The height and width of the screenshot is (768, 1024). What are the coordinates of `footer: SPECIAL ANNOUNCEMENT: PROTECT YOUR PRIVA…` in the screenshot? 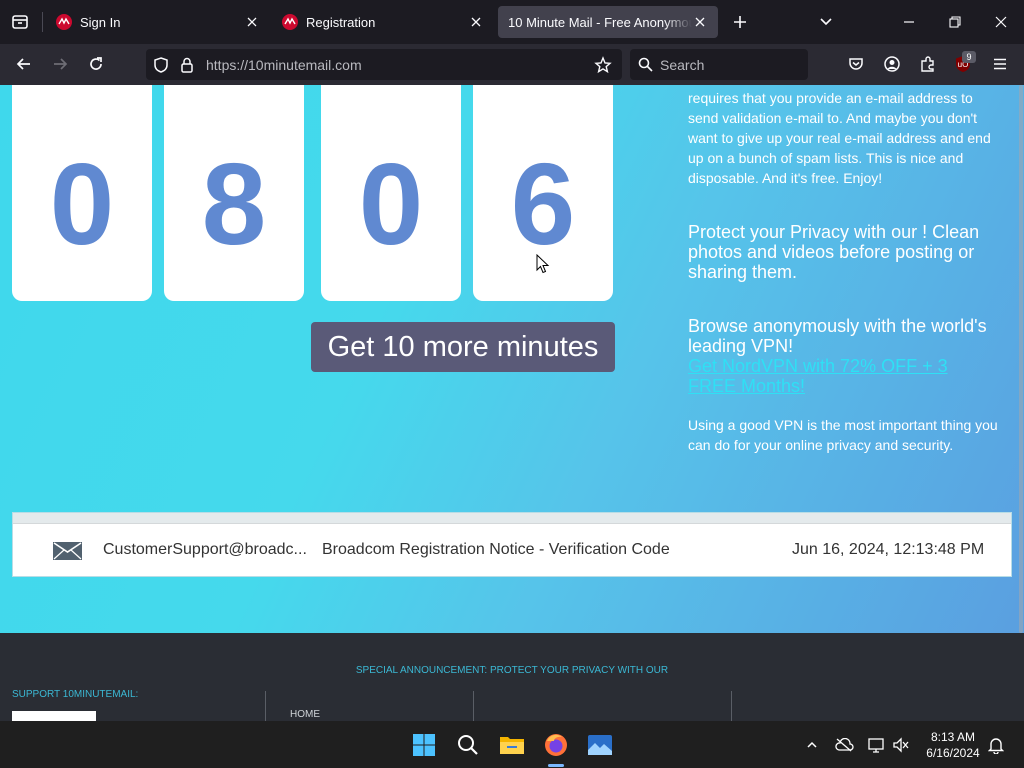 It's located at (512, 677).